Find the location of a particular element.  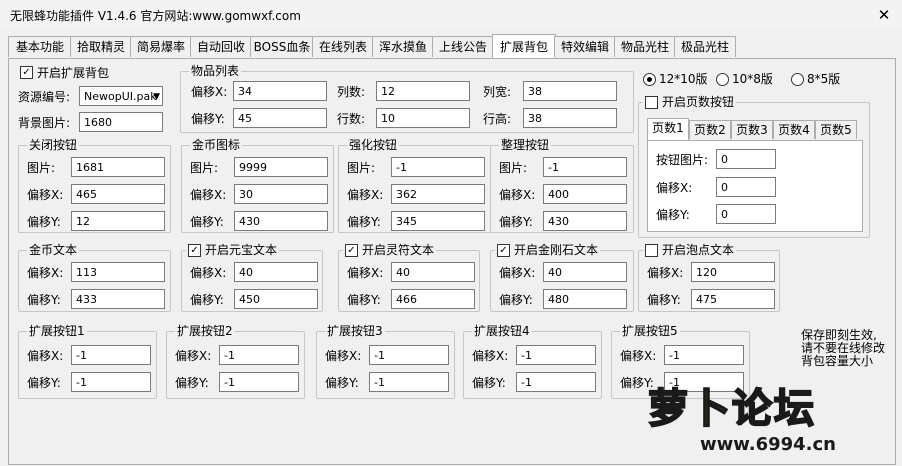

item-list-offy-input: 45 is located at coordinates (280, 118).